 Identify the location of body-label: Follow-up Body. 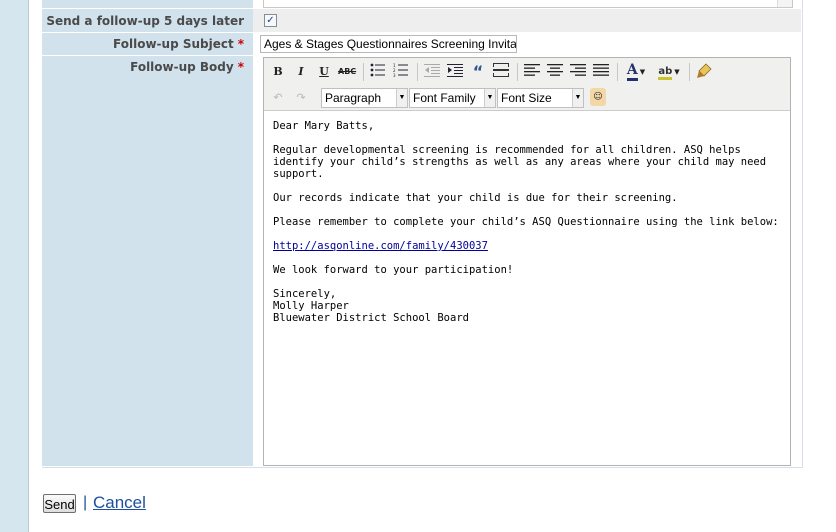
(182, 67).